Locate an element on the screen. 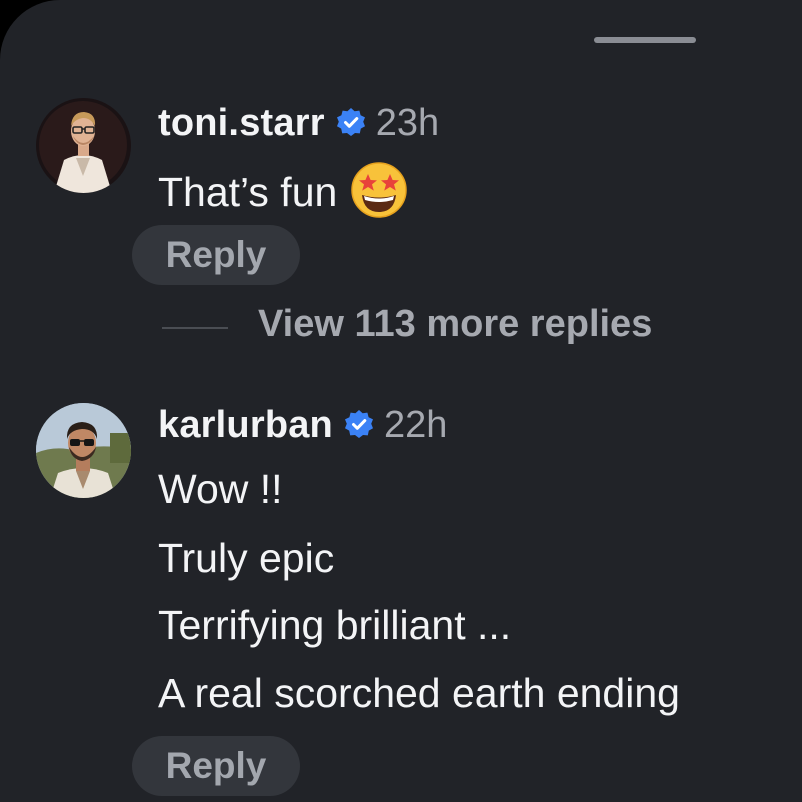  comment-header: toni.starr 23h is located at coordinates (298, 123).